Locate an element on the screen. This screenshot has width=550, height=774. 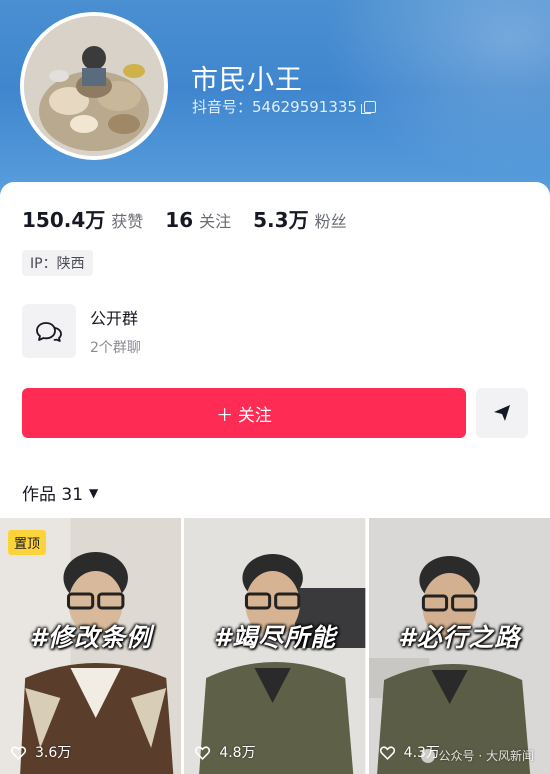
stat-value: 16 is located at coordinates (179, 220).